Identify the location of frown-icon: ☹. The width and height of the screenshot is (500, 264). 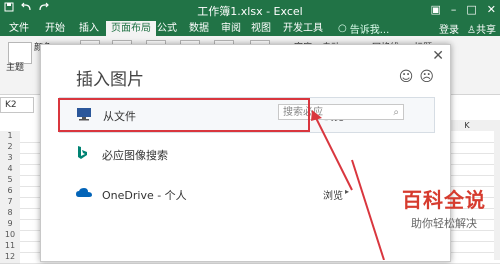
(426, 77).